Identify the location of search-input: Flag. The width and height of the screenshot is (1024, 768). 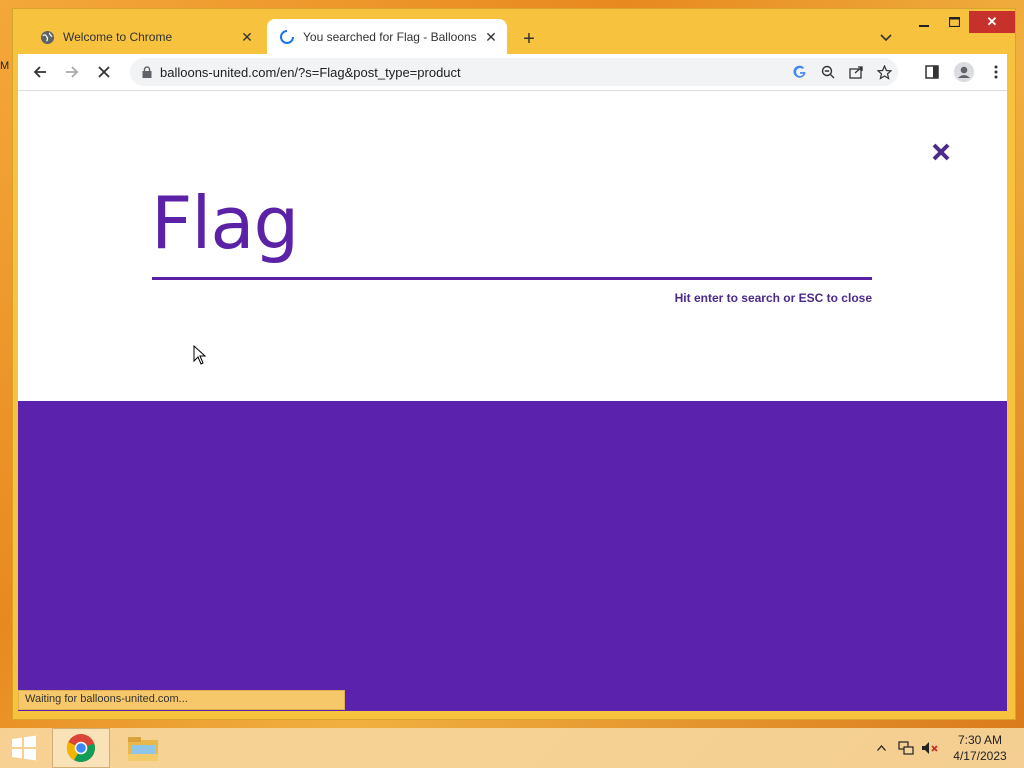
(225, 223).